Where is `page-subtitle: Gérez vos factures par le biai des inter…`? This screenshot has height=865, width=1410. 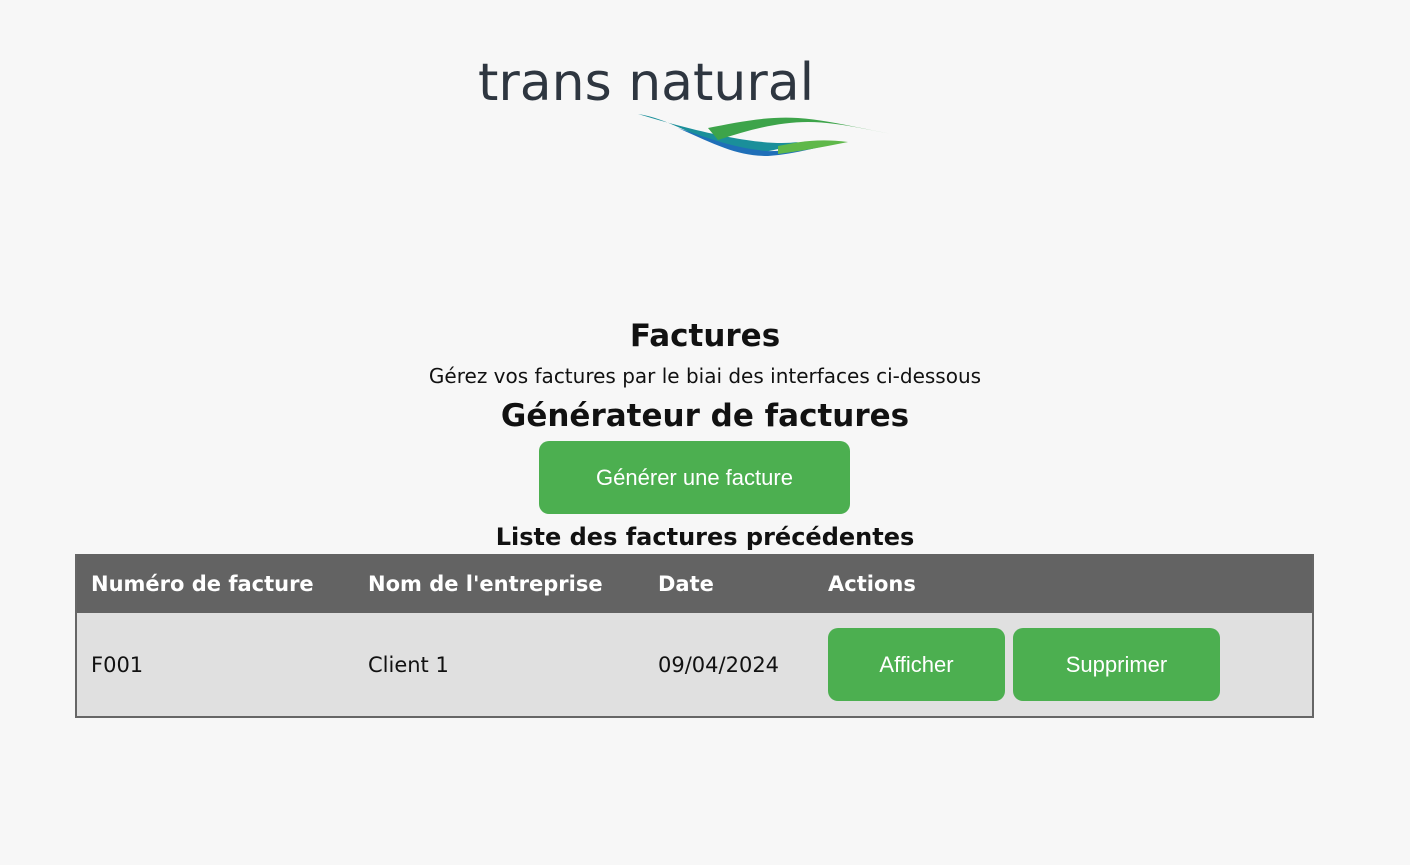 page-subtitle: Gérez vos factures par le biai des inter… is located at coordinates (705, 376).